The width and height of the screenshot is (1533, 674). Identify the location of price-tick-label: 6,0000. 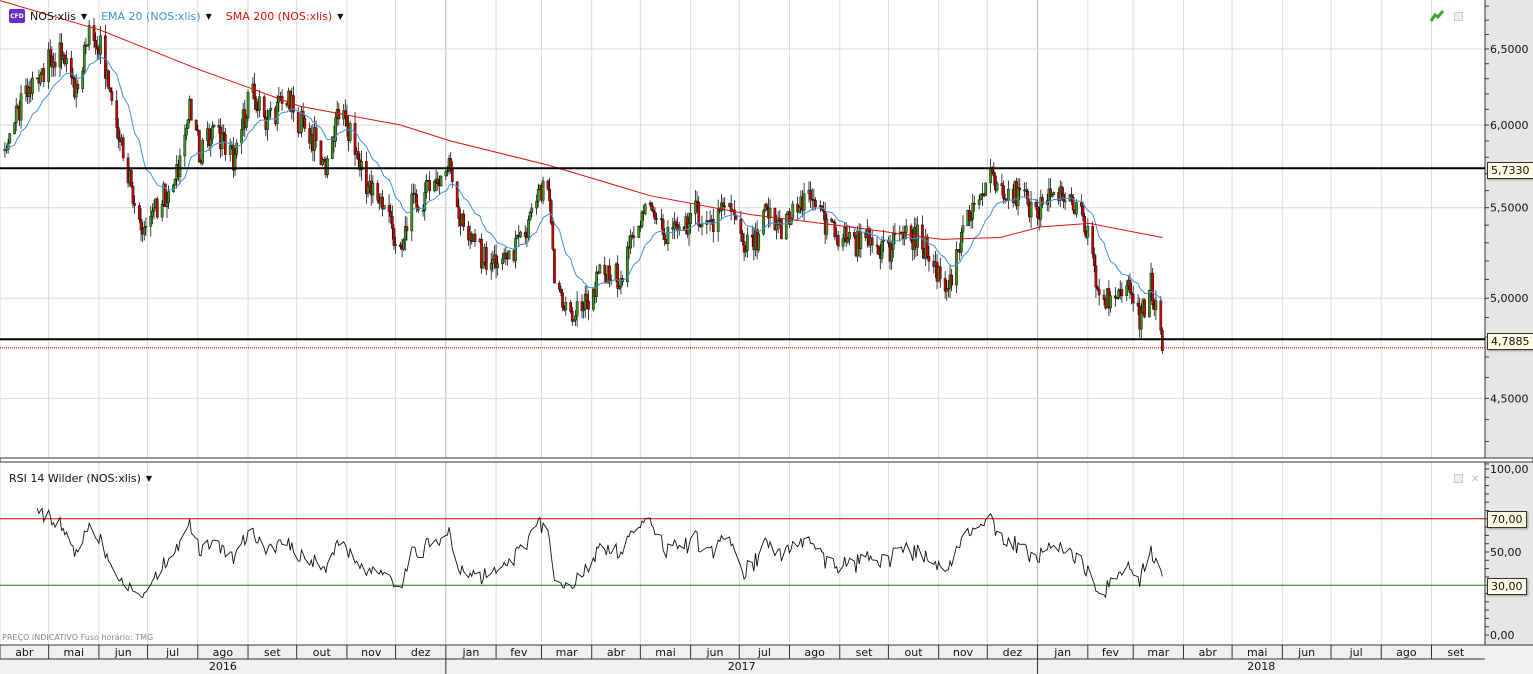
(1509, 125).